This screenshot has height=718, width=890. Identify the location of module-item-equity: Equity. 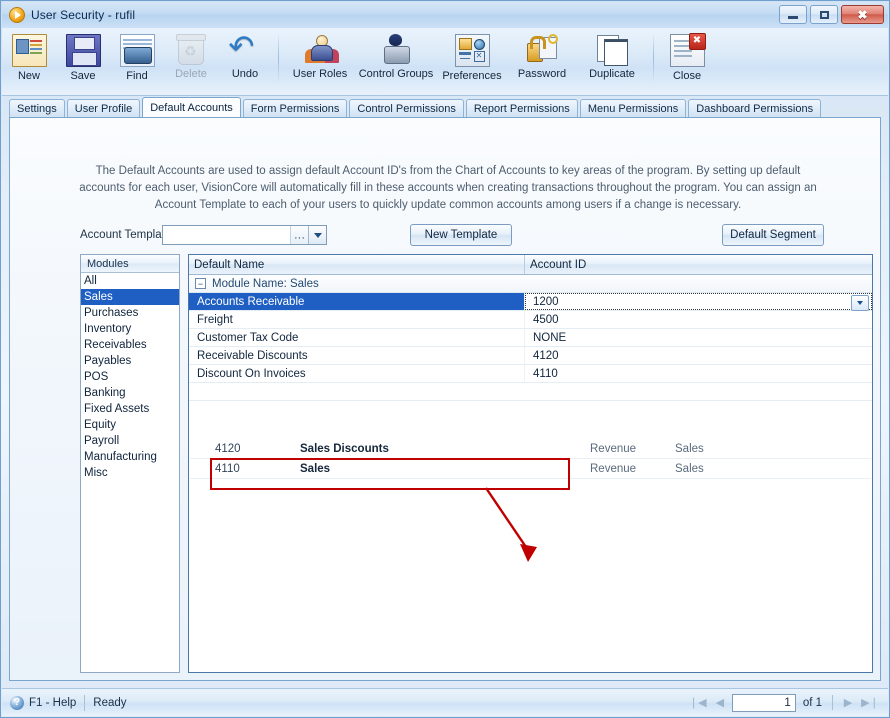
(130, 425).